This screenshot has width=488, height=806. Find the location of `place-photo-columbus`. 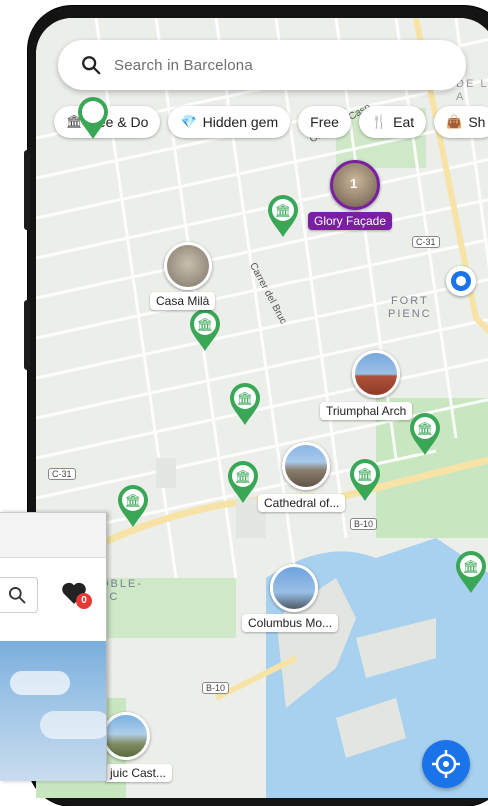

place-photo-columbus is located at coordinates (294, 588).